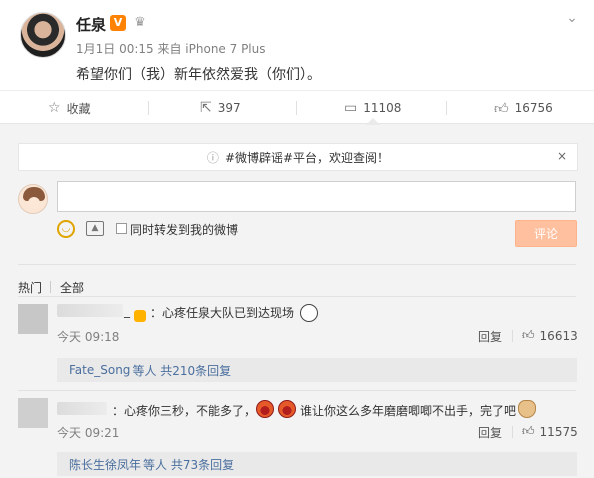 This screenshot has width=594, height=478. I want to click on favorite-button: ☆ 收藏, so click(69, 108).